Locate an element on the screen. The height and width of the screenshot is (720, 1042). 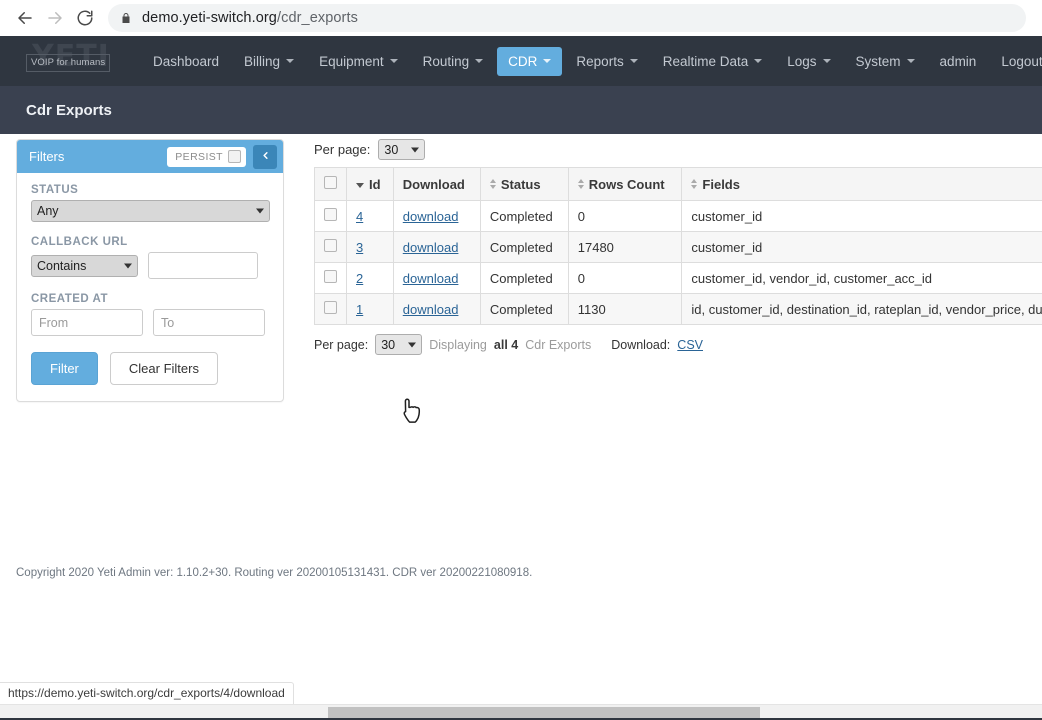
callback-operator-select: Contains is located at coordinates (84, 265).